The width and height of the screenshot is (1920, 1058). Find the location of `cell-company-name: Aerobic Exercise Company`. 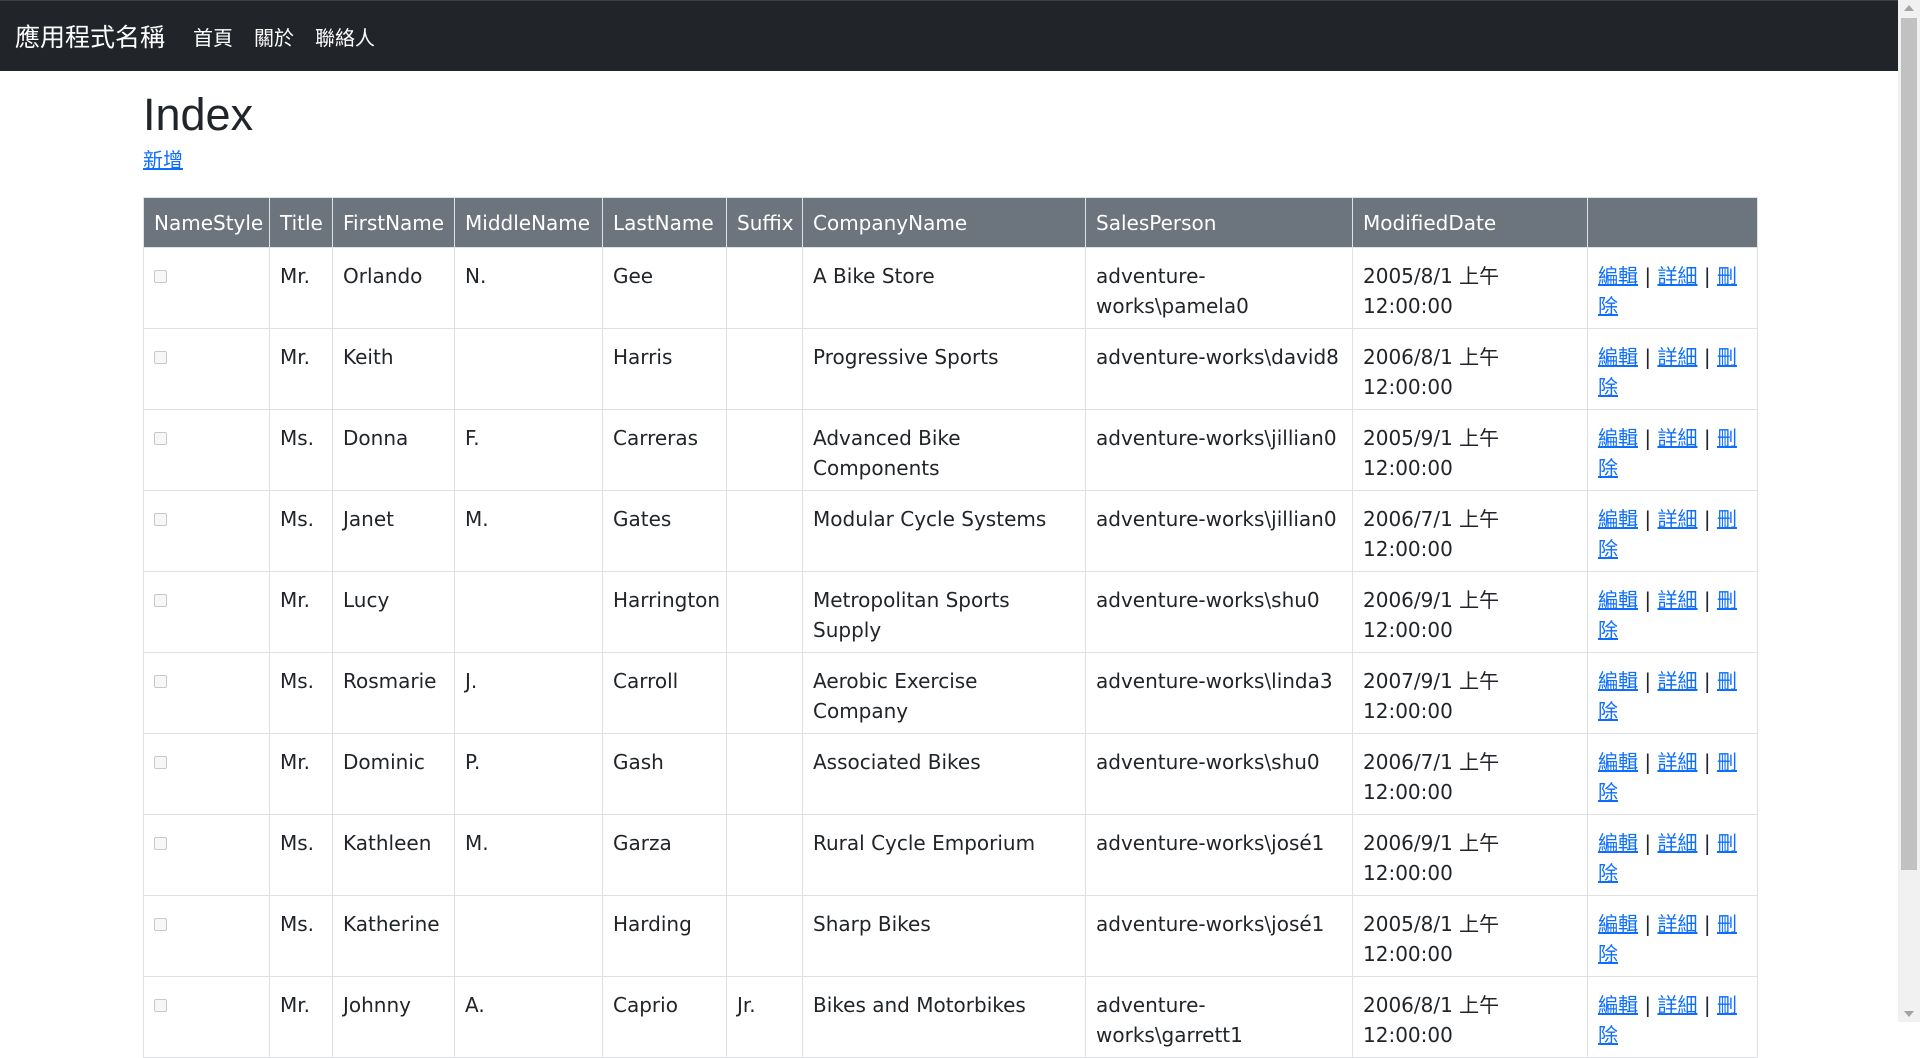

cell-company-name: Aerobic Exercise Company is located at coordinates (944, 693).